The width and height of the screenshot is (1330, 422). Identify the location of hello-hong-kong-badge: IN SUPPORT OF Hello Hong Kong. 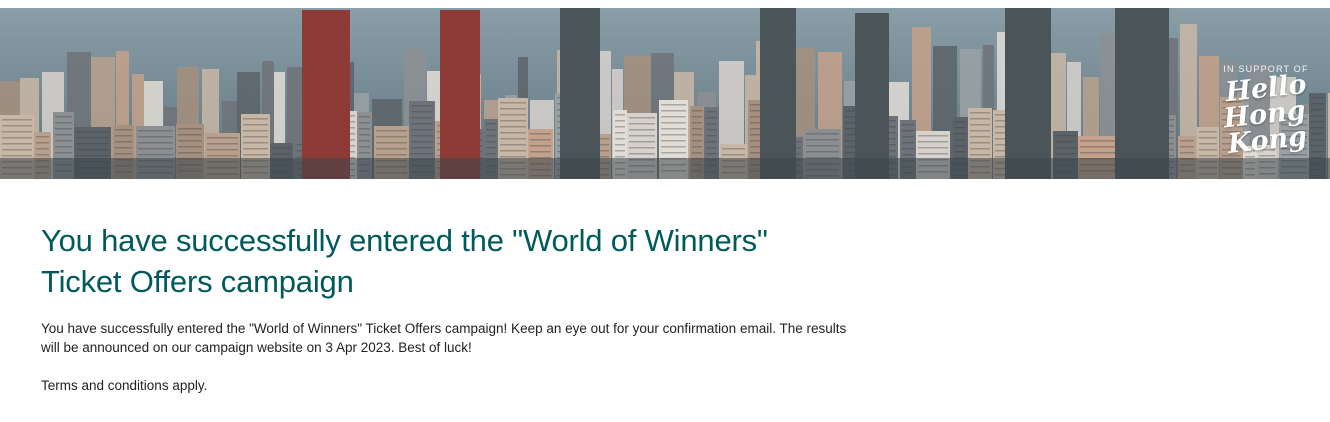
(1266, 112).